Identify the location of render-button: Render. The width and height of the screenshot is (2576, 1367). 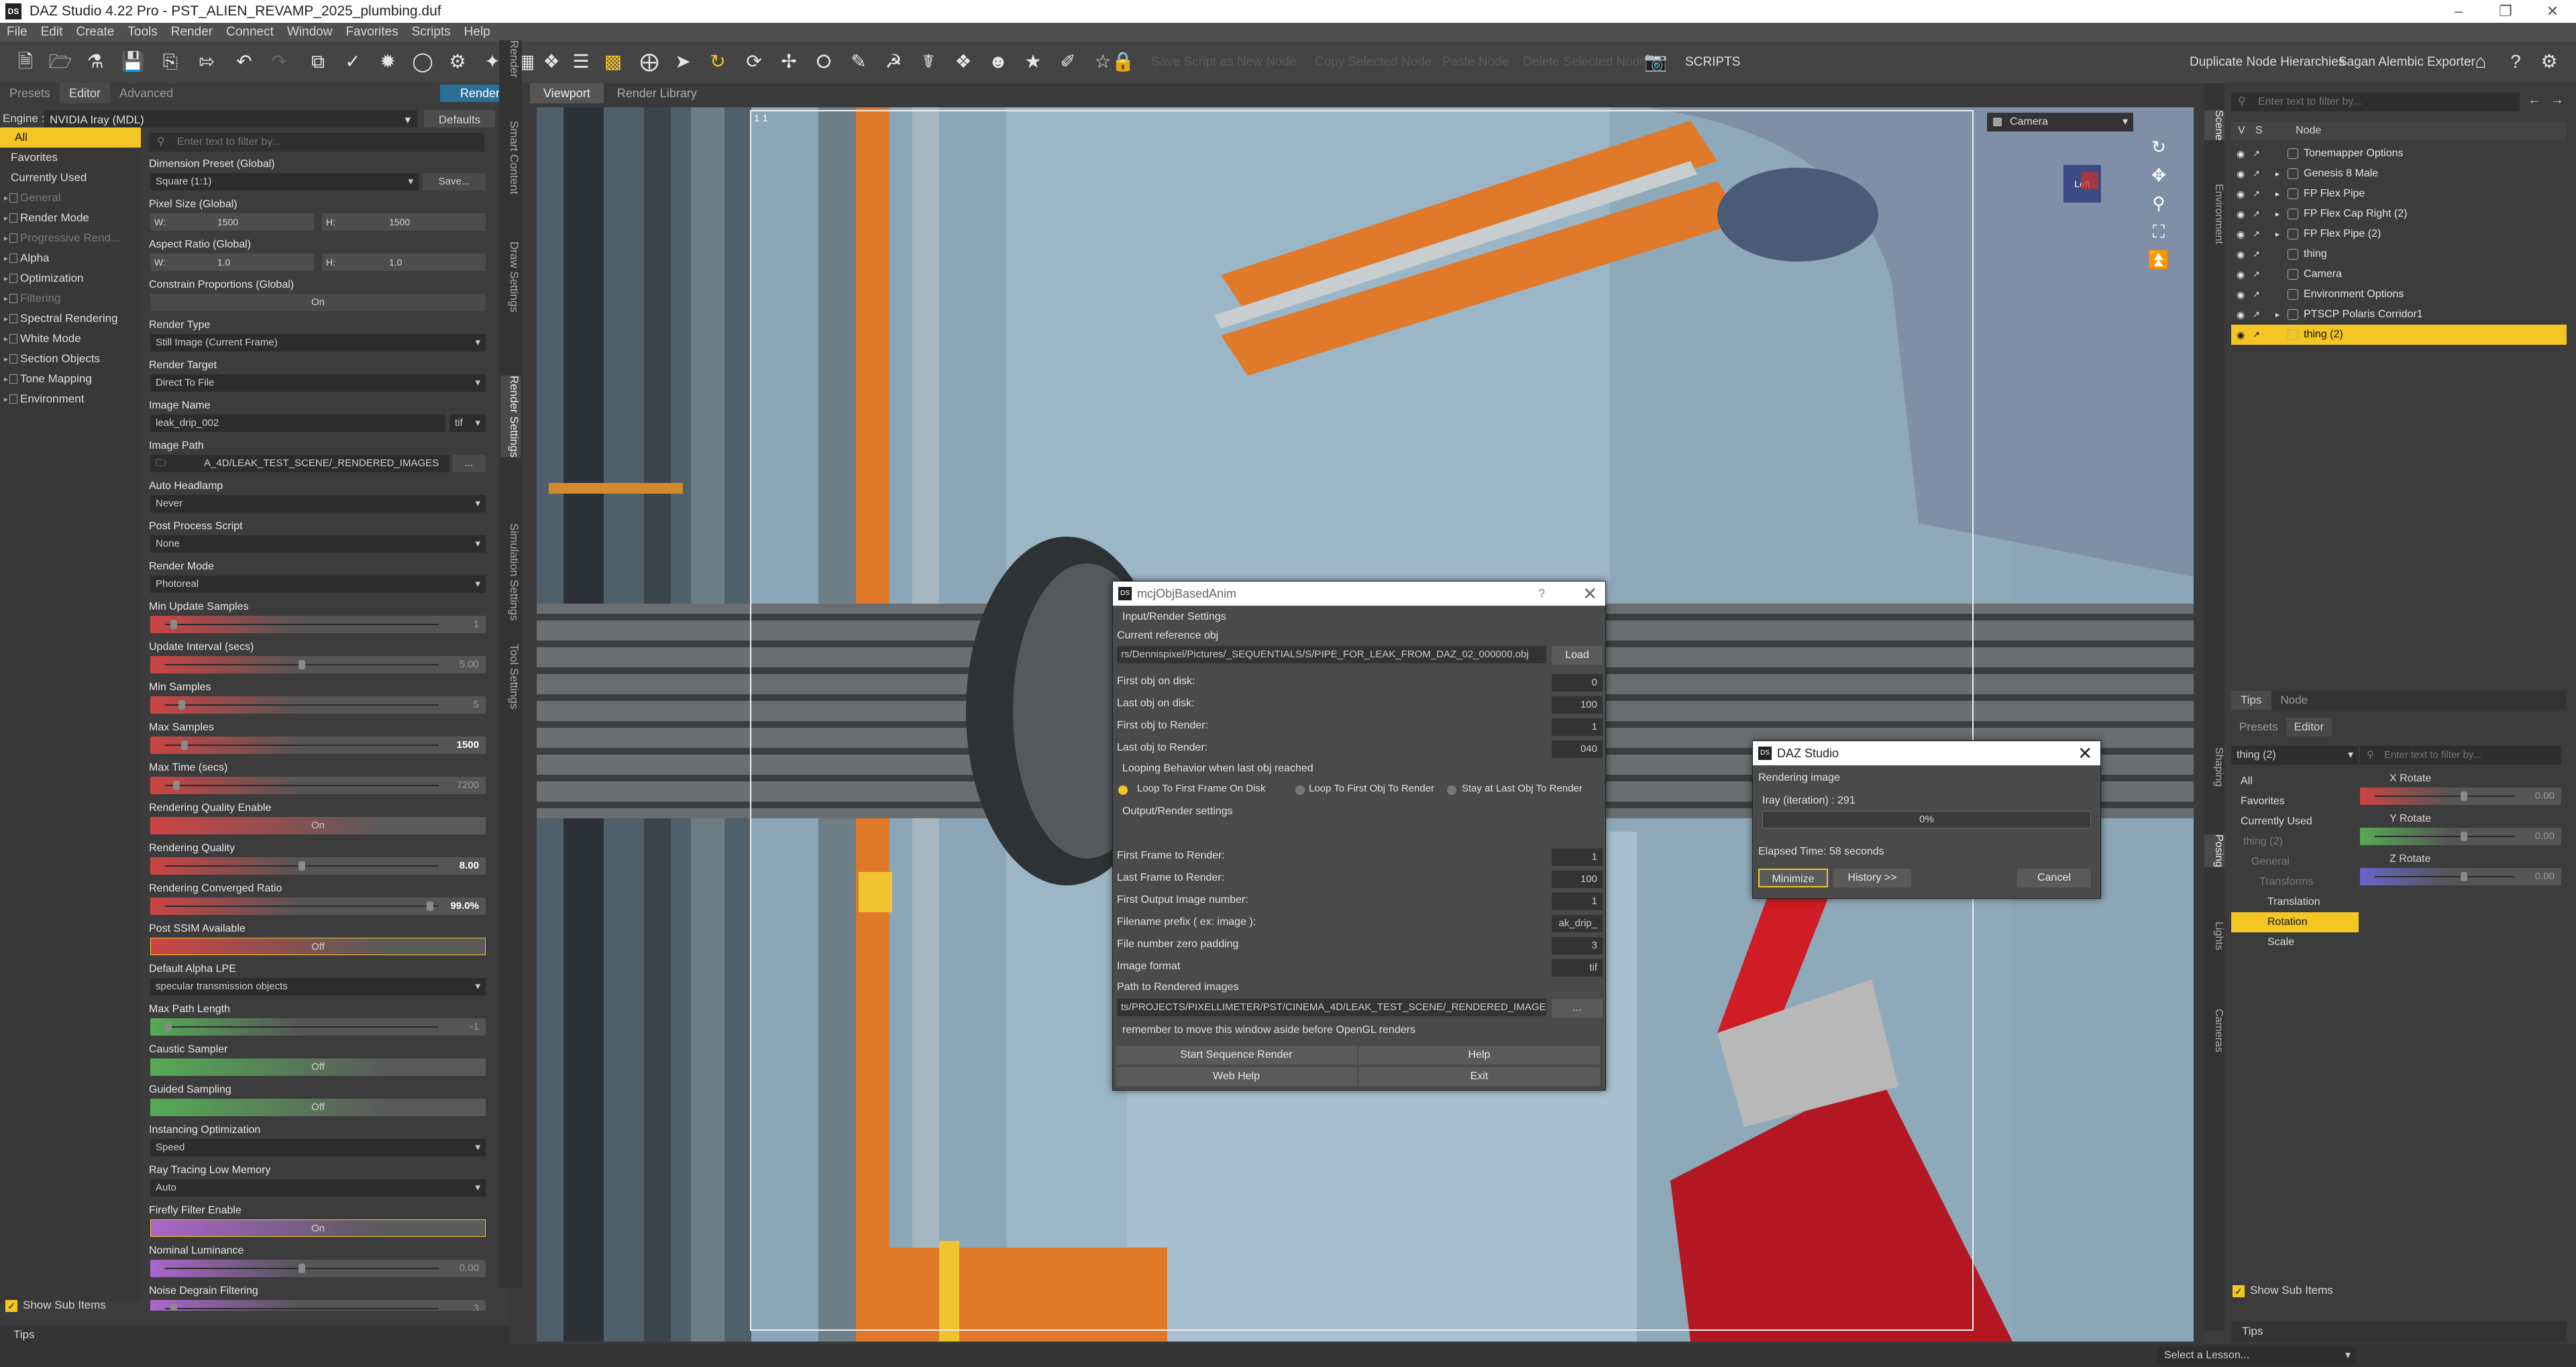
(471, 94).